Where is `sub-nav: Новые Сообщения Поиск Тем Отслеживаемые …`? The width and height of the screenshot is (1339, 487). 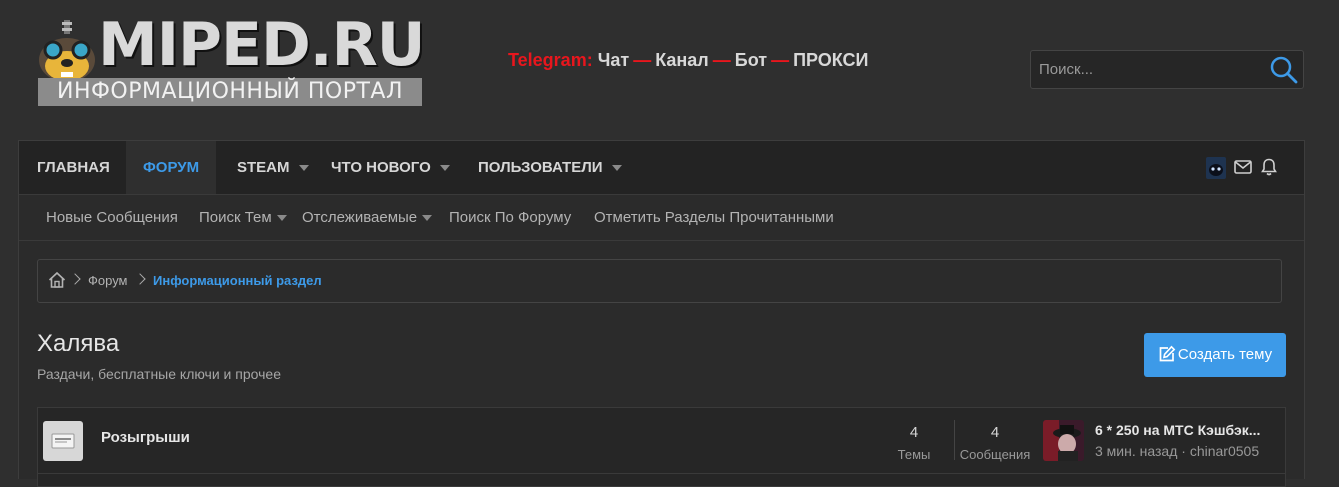
sub-nav: Новые Сообщения Поиск Тем Отслеживаемые … is located at coordinates (661, 218).